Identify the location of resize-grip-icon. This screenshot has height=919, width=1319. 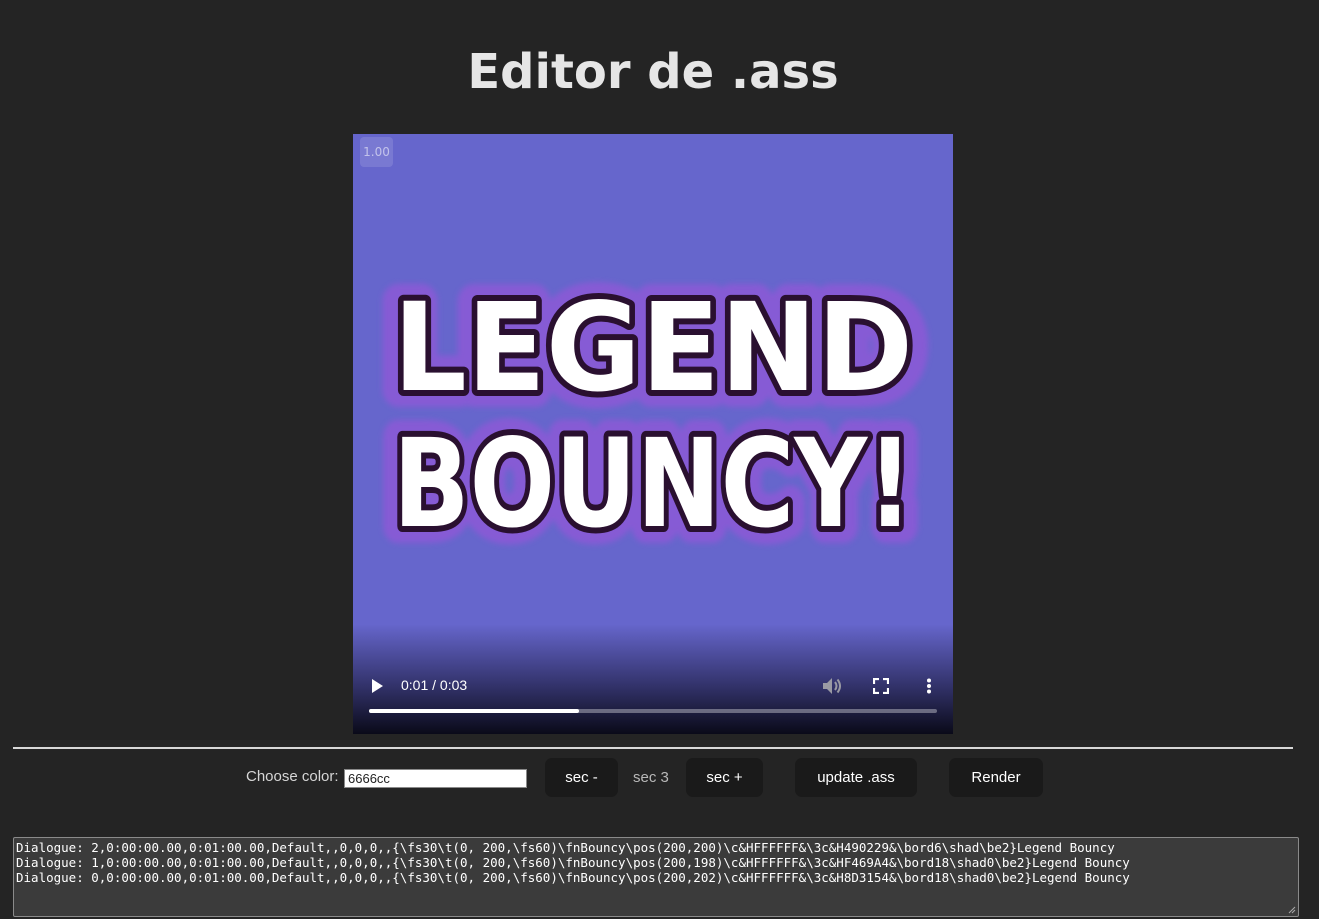
(1292, 910).